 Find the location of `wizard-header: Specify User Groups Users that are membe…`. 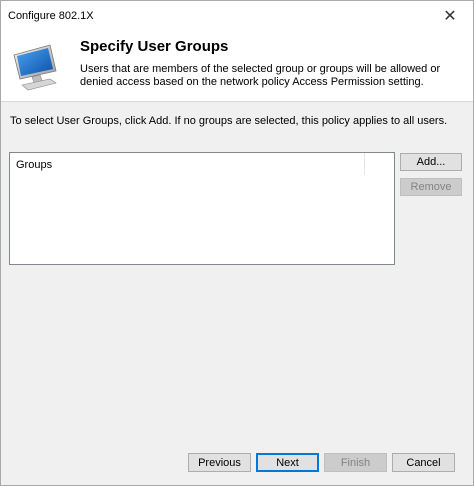

wizard-header: Specify User Groups Users that are membe… is located at coordinates (237, 66).